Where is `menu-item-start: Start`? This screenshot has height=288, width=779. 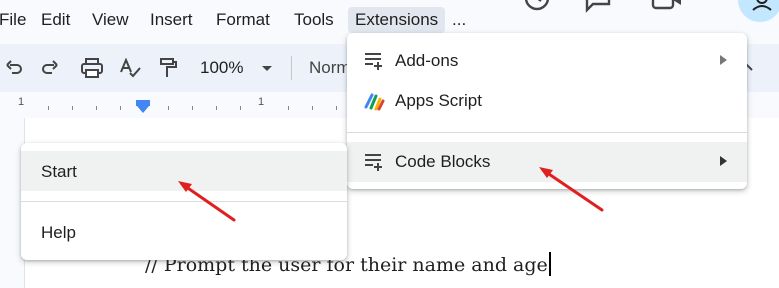 menu-item-start: Start is located at coordinates (184, 171).